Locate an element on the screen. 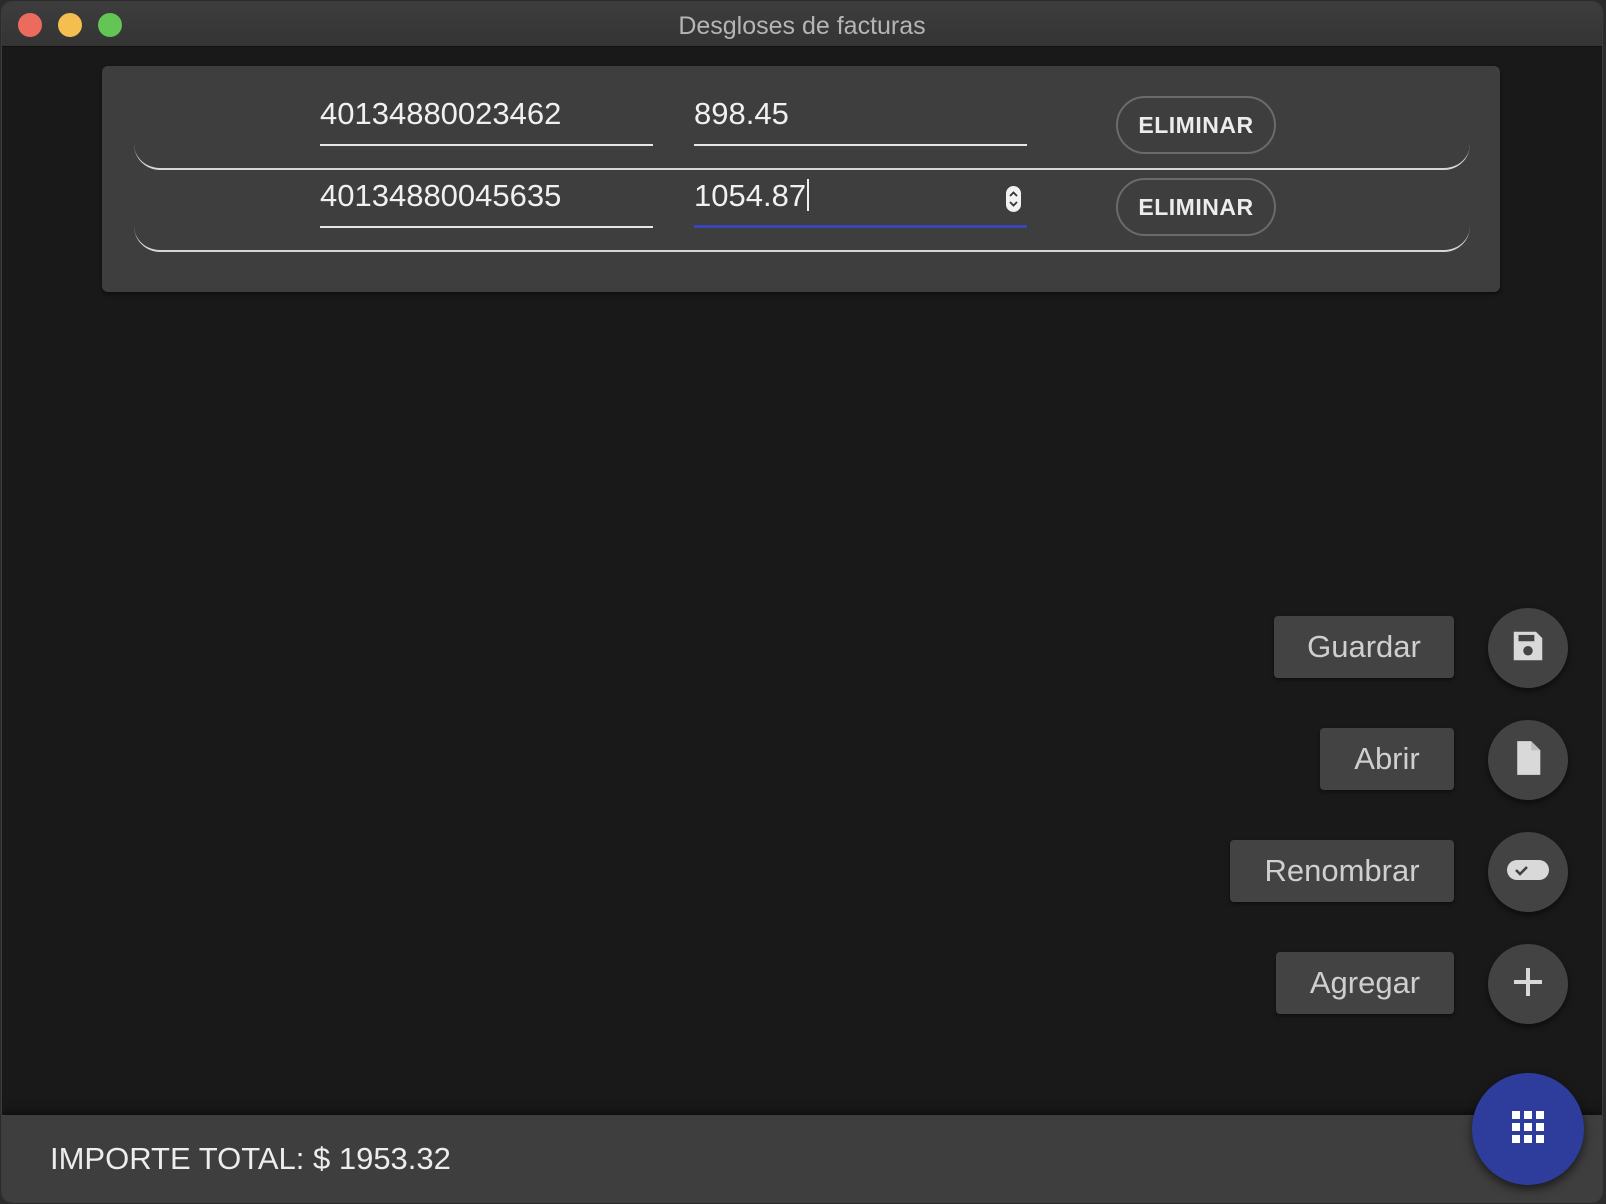 The width and height of the screenshot is (1606, 1204). rename-action-label: Renombrar is located at coordinates (1342, 871).